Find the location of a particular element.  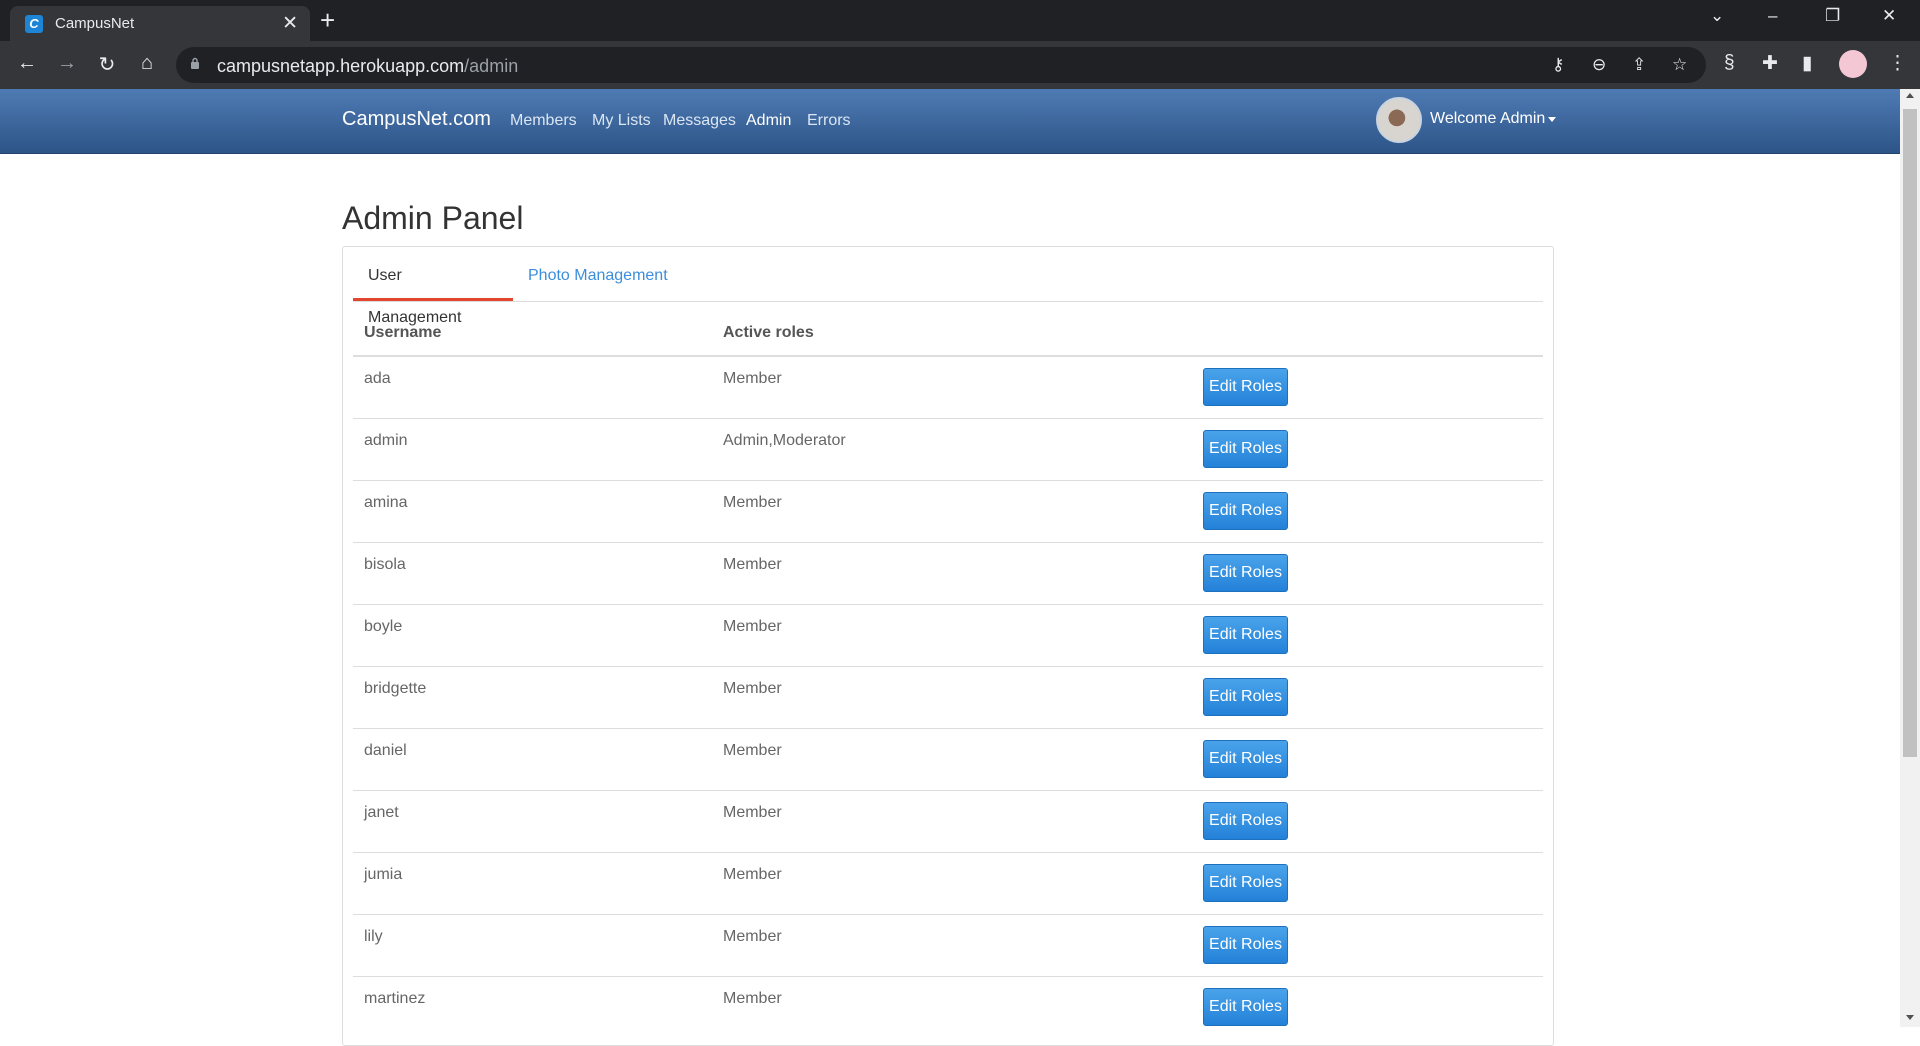

welcome-dropdown: Welcome Admin is located at coordinates (1487, 119).